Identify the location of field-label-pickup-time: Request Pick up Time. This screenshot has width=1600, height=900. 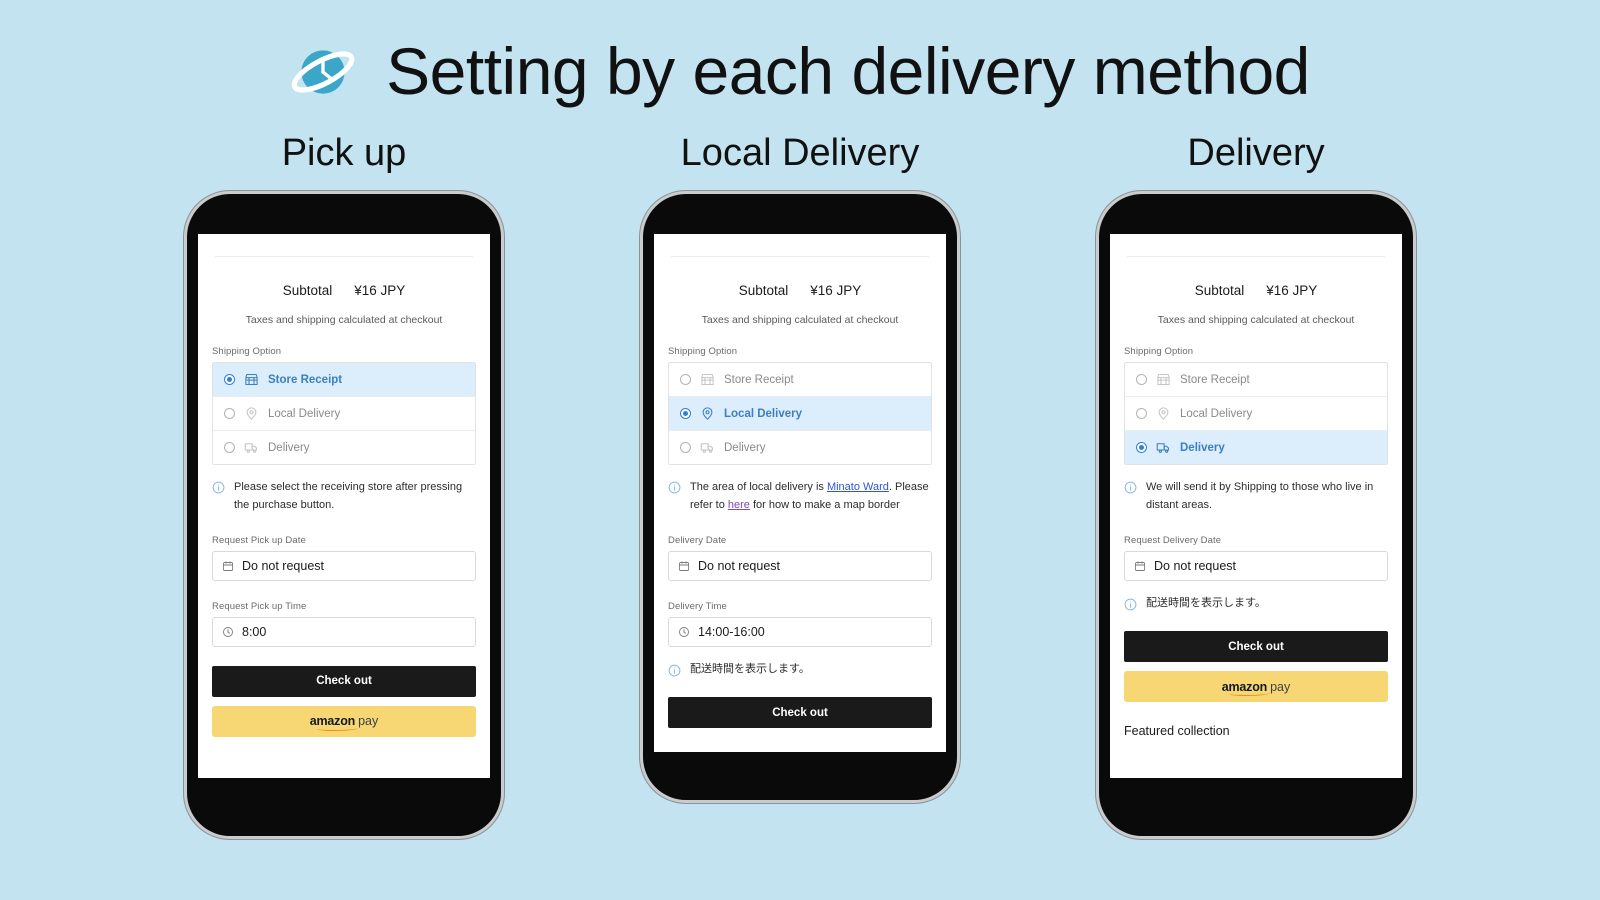
(259, 606).